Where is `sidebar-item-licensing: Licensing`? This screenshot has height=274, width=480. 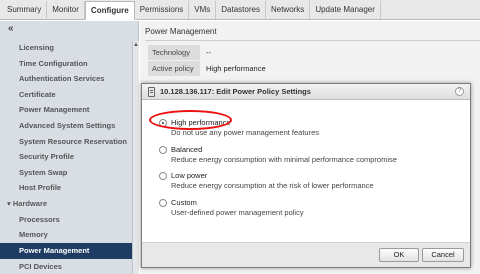 sidebar-item-licensing: Licensing is located at coordinates (66, 48).